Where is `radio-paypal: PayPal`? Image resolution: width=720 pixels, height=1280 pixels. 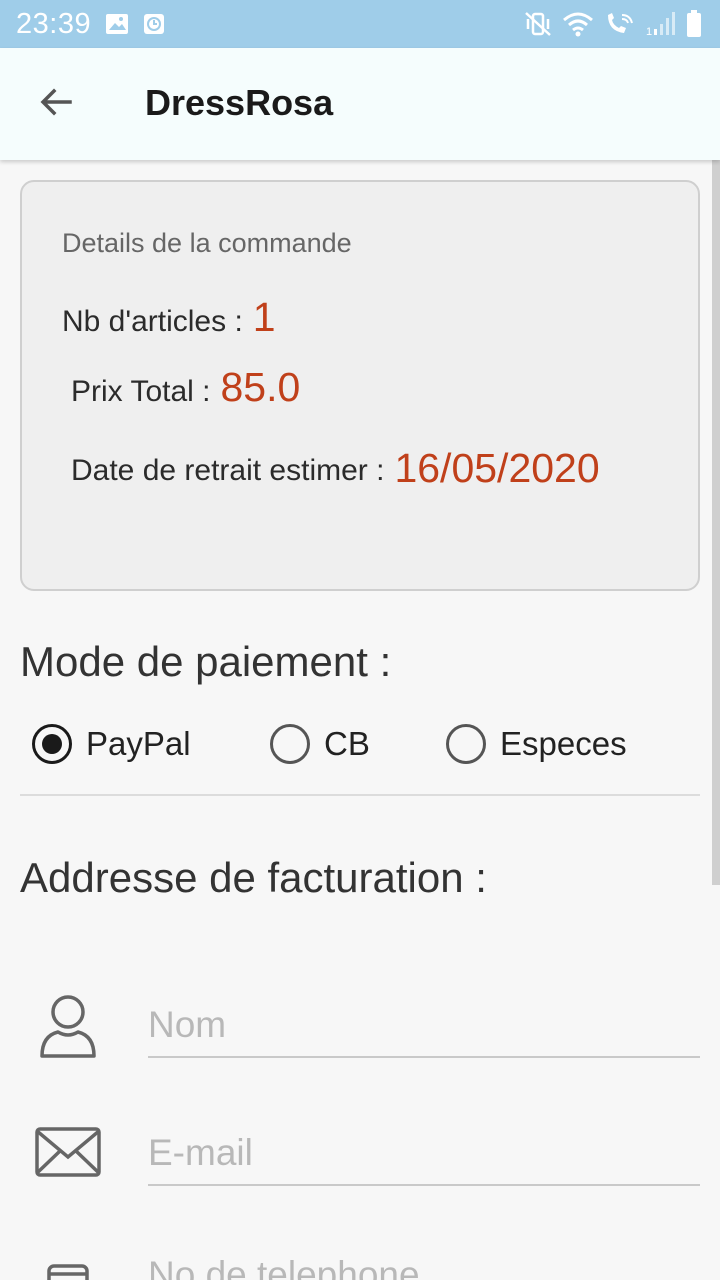
radio-paypal: PayPal is located at coordinates (111, 744).